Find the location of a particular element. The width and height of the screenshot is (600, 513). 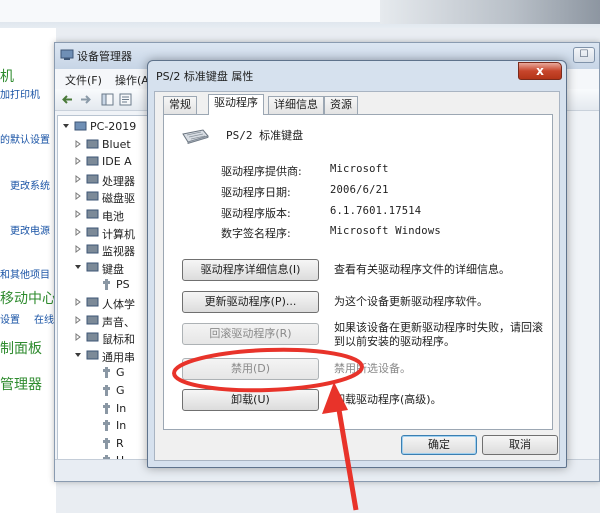

tree-item-label: 磁盘驱 is located at coordinates (118, 199).